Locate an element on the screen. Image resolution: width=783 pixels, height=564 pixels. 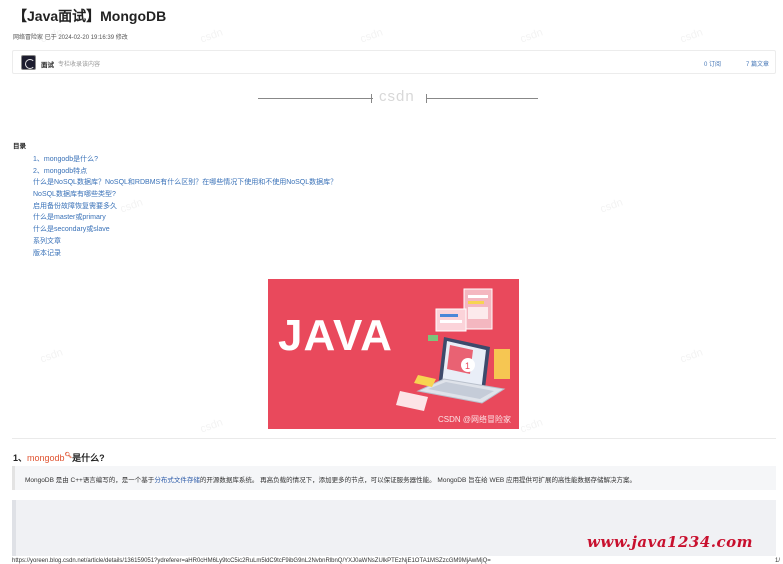
divider-tick-left is located at coordinates (371, 98).